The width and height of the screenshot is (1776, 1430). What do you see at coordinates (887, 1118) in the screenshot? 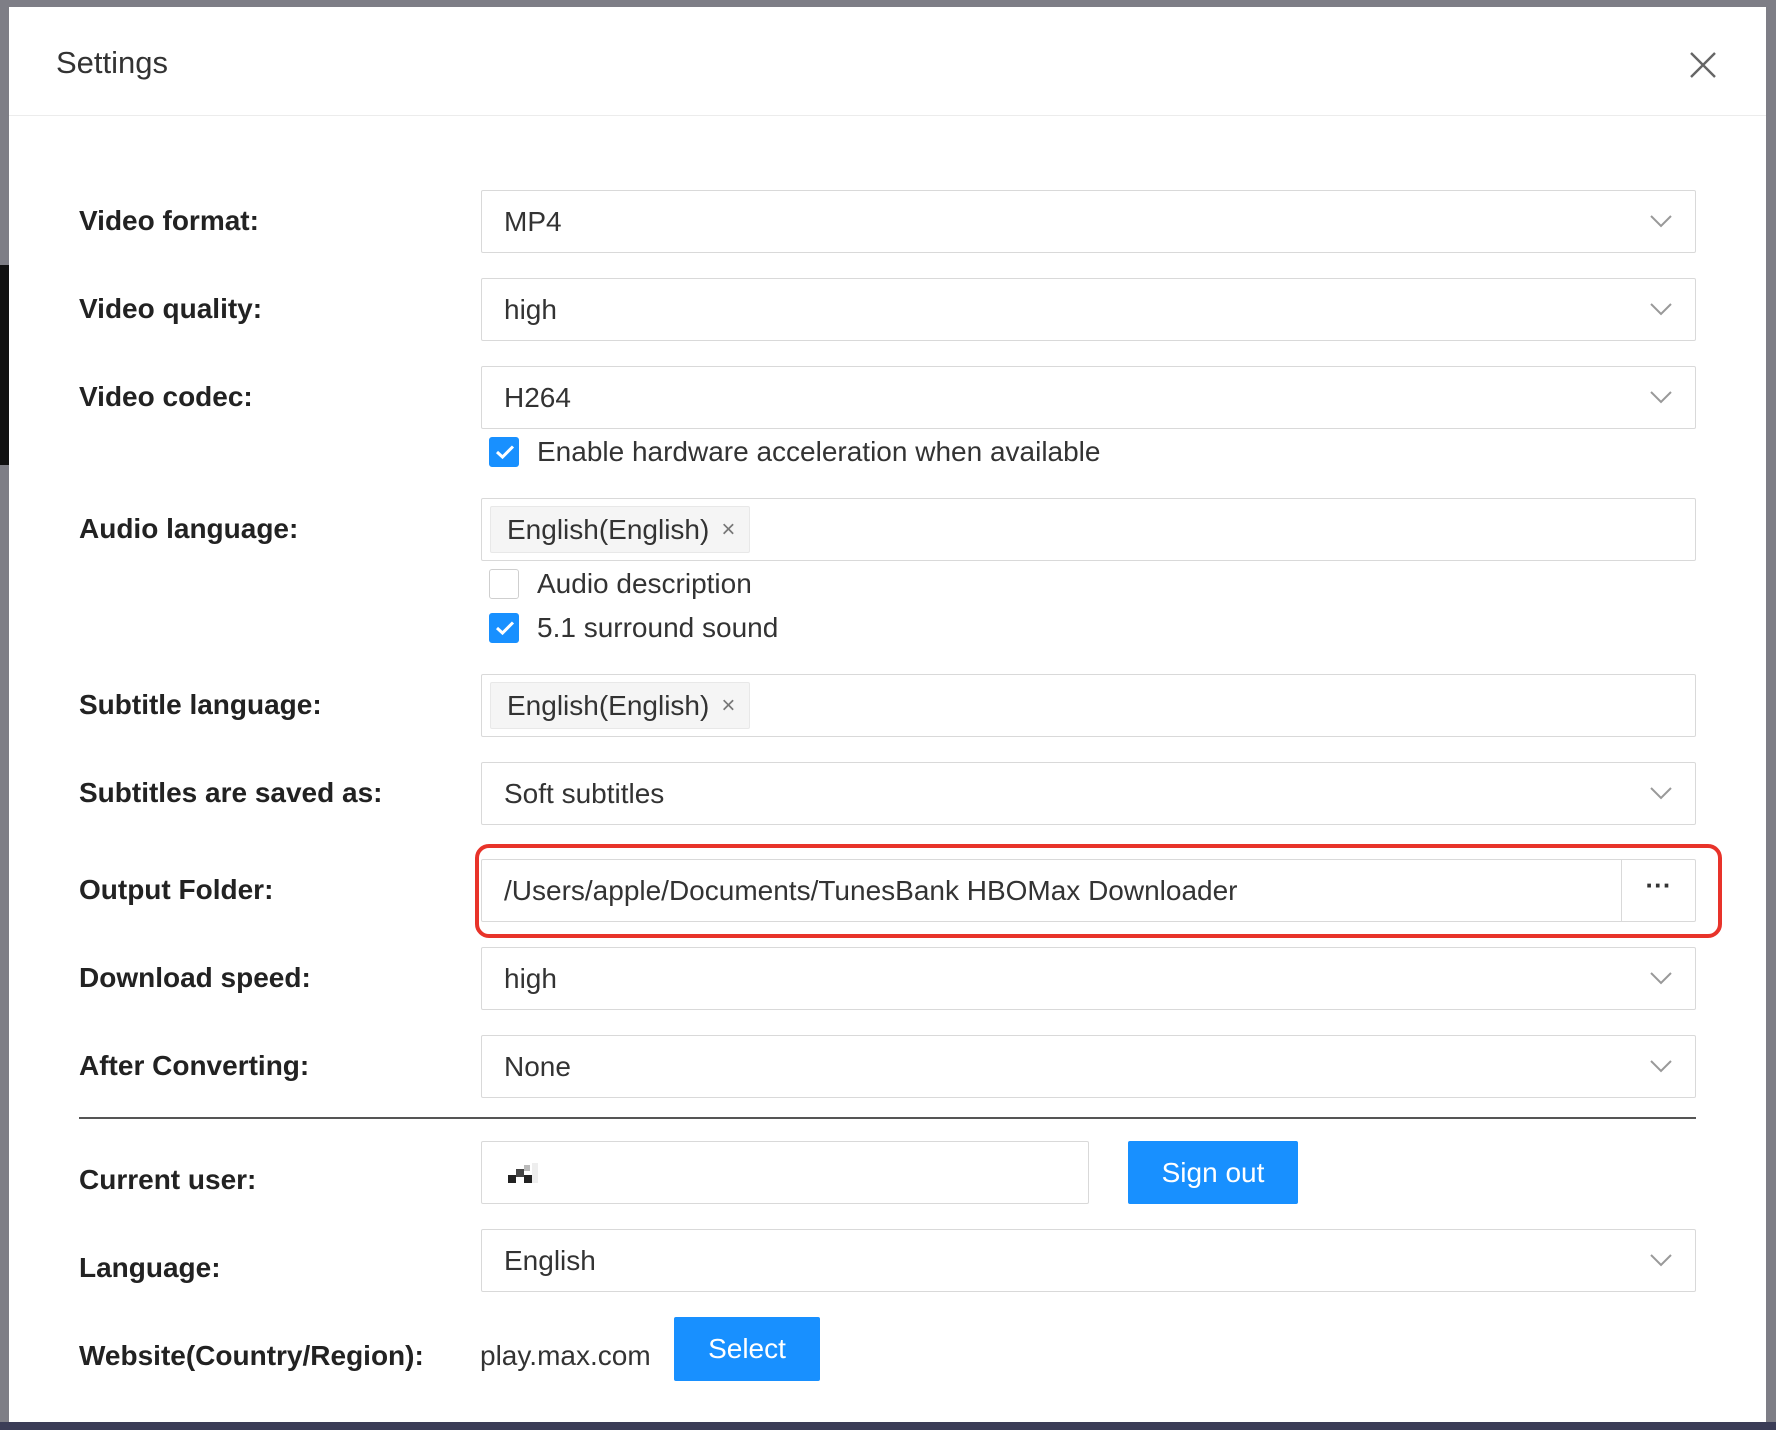
I see `section-divider` at bounding box center [887, 1118].